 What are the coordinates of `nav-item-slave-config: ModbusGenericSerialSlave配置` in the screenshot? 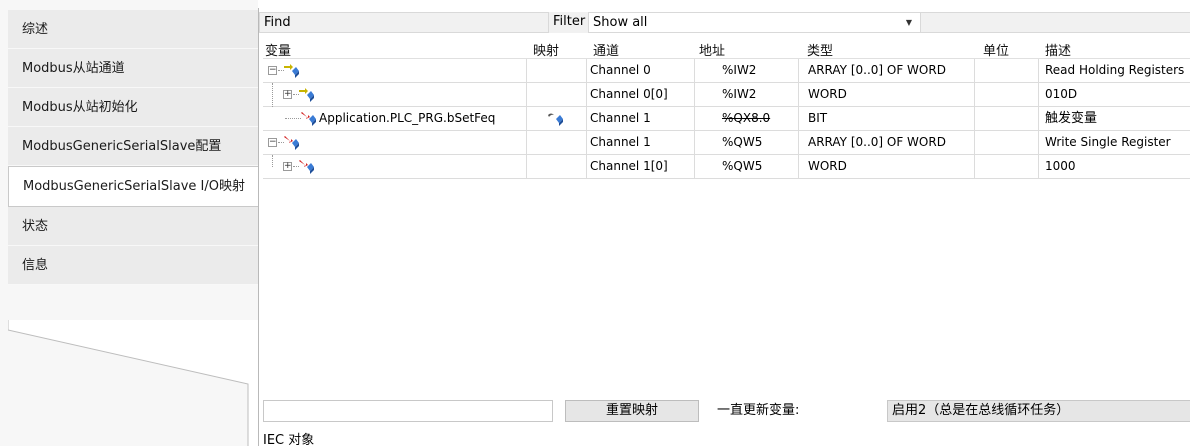 It's located at (133, 146).